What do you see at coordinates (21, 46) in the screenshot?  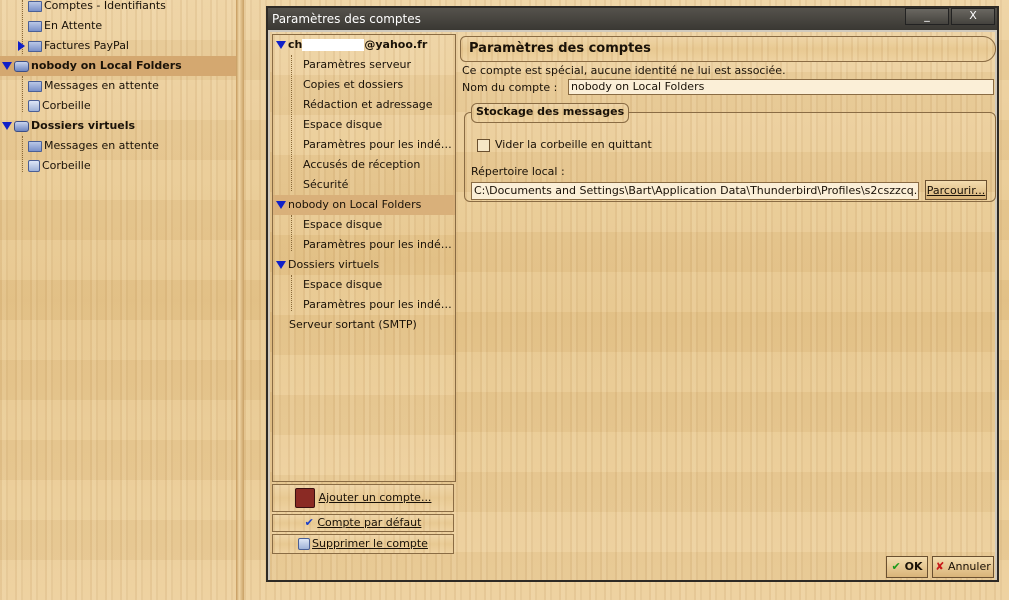 I see `expand-arrow-icon` at bounding box center [21, 46].